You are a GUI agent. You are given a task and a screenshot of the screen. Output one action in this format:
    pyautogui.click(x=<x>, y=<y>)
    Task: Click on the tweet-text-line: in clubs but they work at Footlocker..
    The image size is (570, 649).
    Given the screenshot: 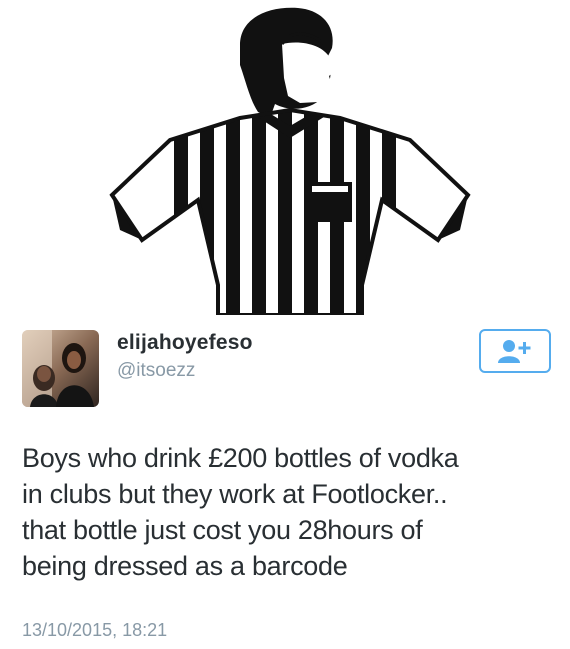 What is the action you would take?
    pyautogui.click(x=235, y=494)
    